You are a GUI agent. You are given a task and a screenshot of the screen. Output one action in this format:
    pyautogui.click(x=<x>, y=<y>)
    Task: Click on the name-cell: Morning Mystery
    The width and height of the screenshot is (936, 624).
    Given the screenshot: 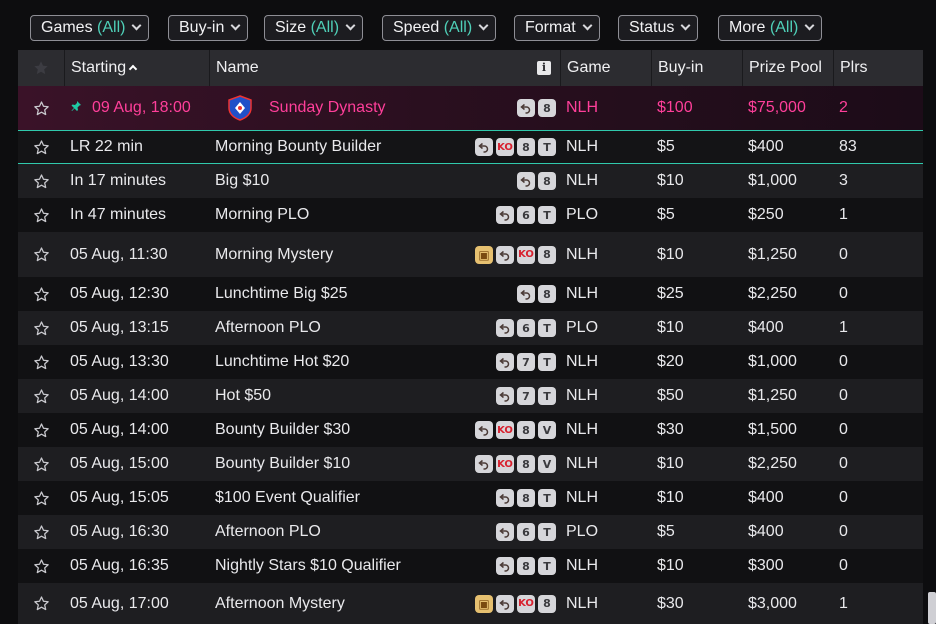 What is the action you would take?
    pyautogui.click(x=274, y=254)
    